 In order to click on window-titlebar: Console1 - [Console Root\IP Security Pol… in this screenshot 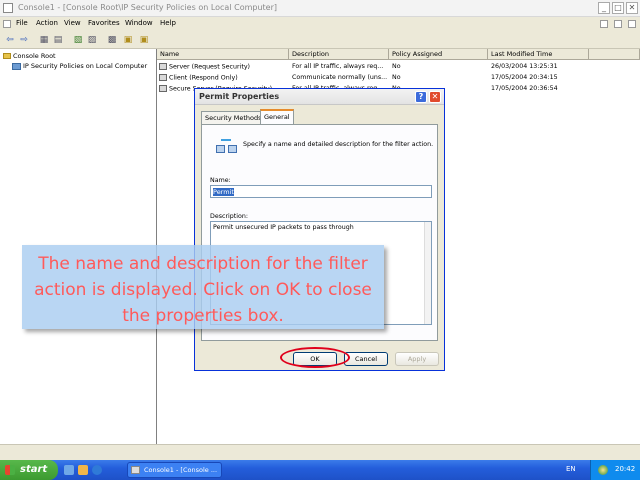, I will do `click(320, 8)`.